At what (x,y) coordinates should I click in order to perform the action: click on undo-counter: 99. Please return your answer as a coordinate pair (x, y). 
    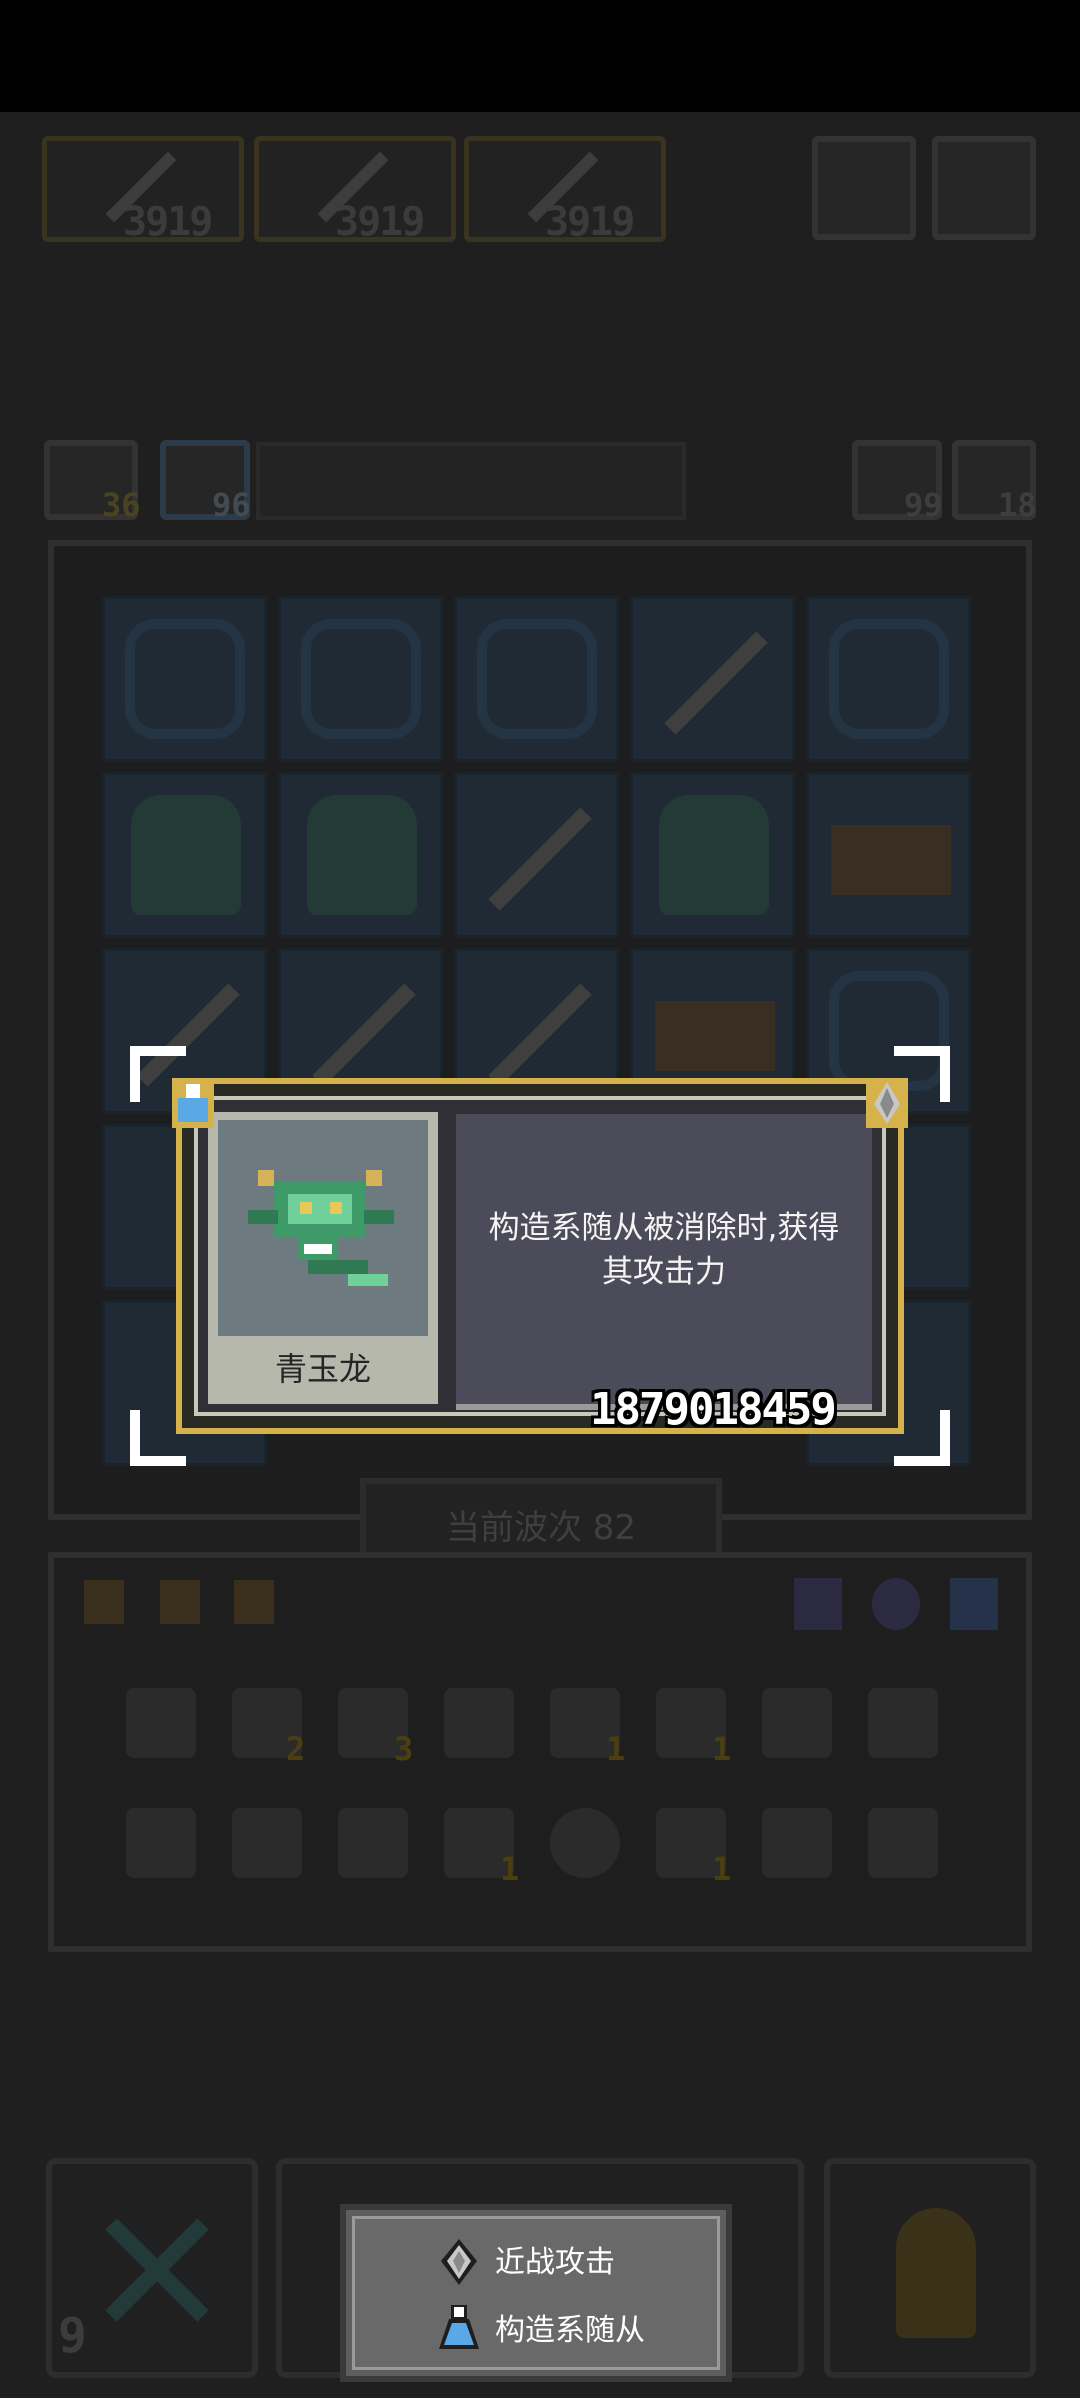
    Looking at the image, I should click on (897, 482).